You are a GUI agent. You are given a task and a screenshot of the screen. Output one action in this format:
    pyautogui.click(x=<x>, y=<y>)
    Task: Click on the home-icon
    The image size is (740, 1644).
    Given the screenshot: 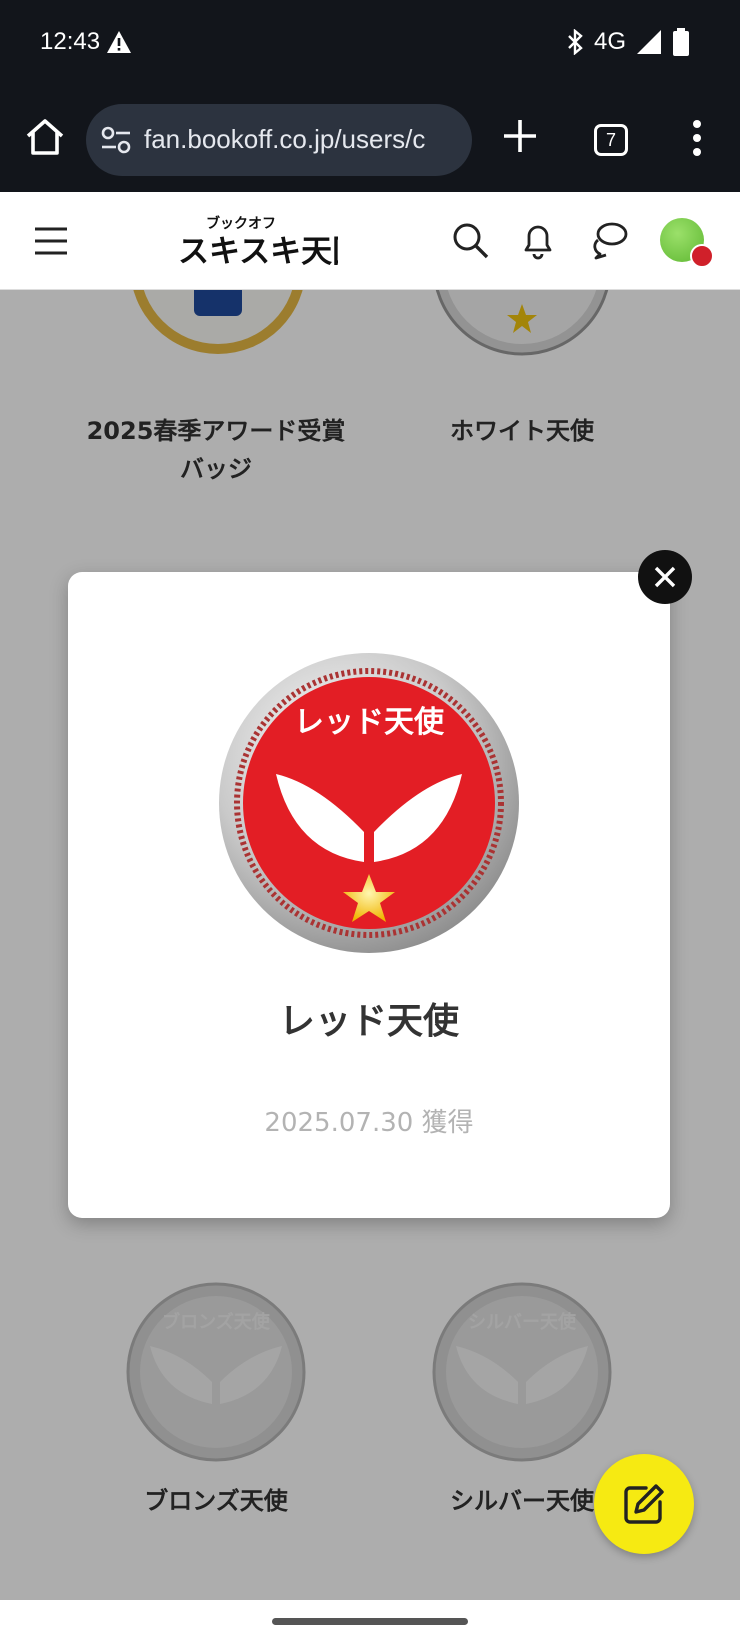 What is the action you would take?
    pyautogui.click(x=45, y=137)
    